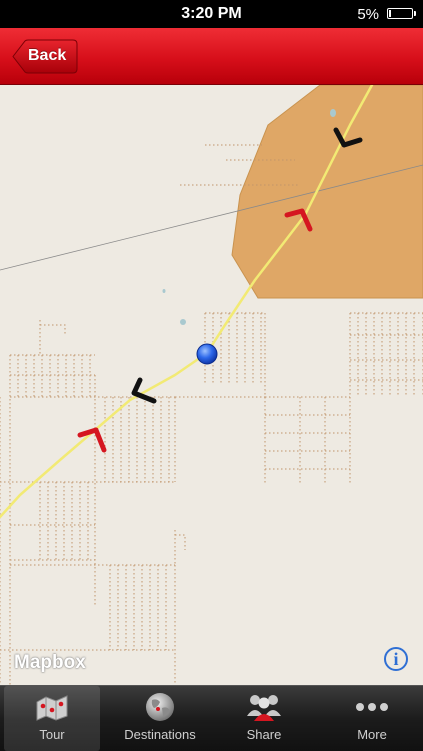 The image size is (423, 751). What do you see at coordinates (160, 734) in the screenshot?
I see `tab-destinations-label: Destinations` at bounding box center [160, 734].